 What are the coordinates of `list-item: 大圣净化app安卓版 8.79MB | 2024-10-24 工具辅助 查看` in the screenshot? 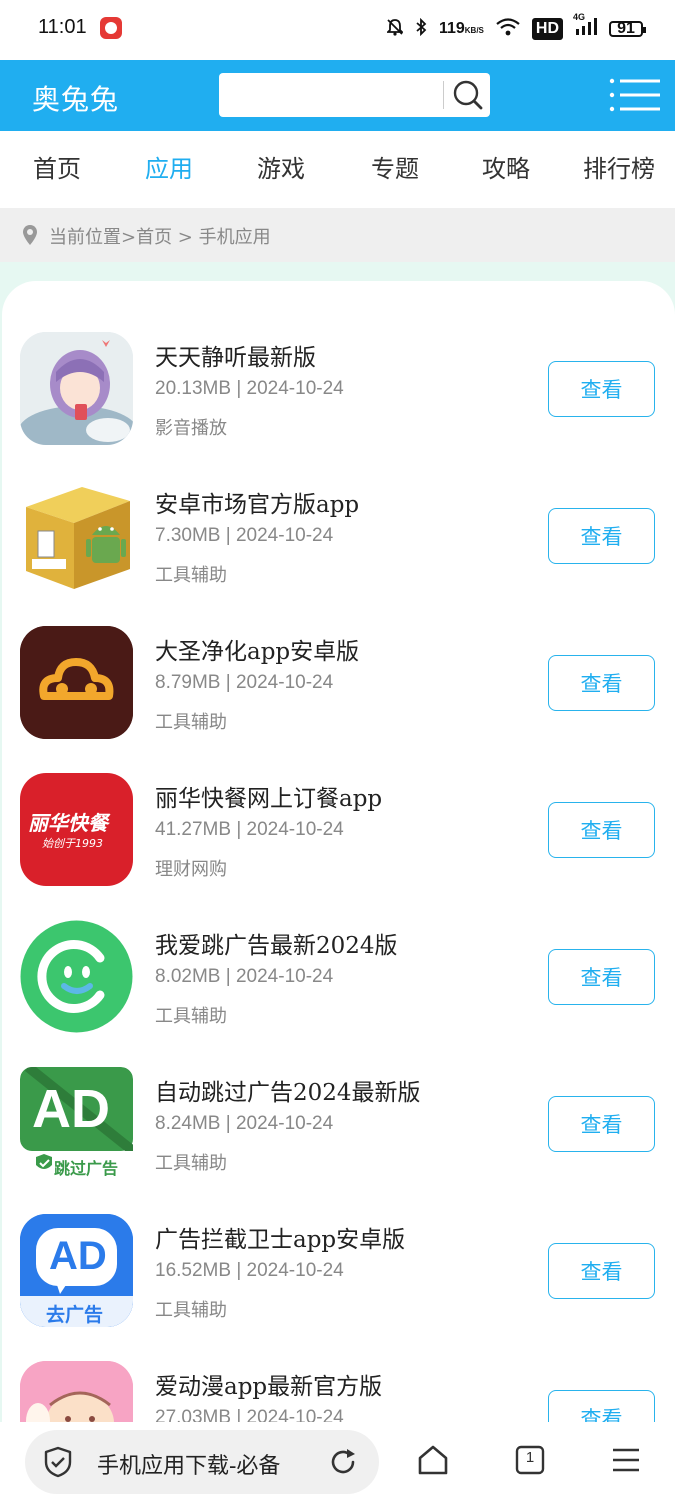 It's located at (337, 696).